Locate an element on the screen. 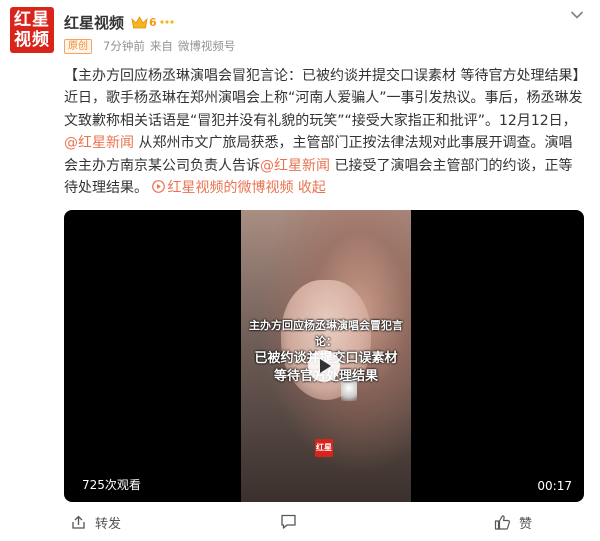 Image resolution: width=600 pixels, height=541 pixels. play-icon is located at coordinates (324, 366).